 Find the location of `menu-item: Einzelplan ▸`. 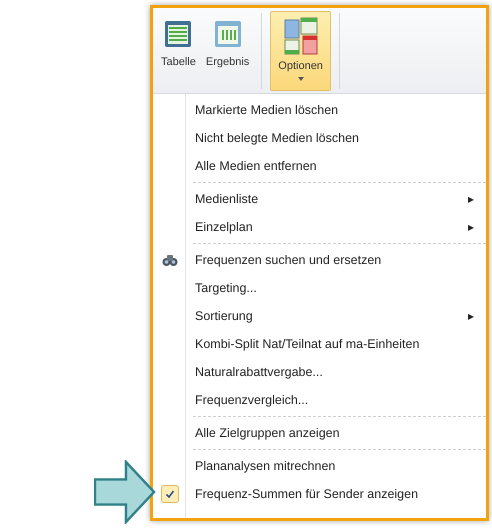

menu-item: Einzelplan ▸ is located at coordinates (319, 227).